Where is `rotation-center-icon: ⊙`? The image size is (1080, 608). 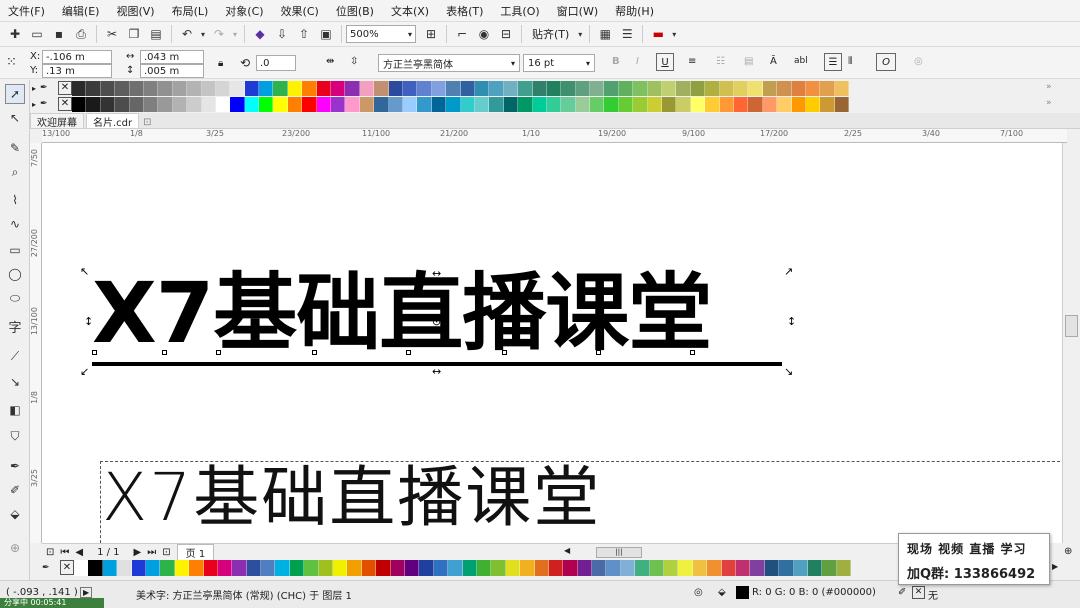 rotation-center-icon: ⊙ is located at coordinates (436, 321).